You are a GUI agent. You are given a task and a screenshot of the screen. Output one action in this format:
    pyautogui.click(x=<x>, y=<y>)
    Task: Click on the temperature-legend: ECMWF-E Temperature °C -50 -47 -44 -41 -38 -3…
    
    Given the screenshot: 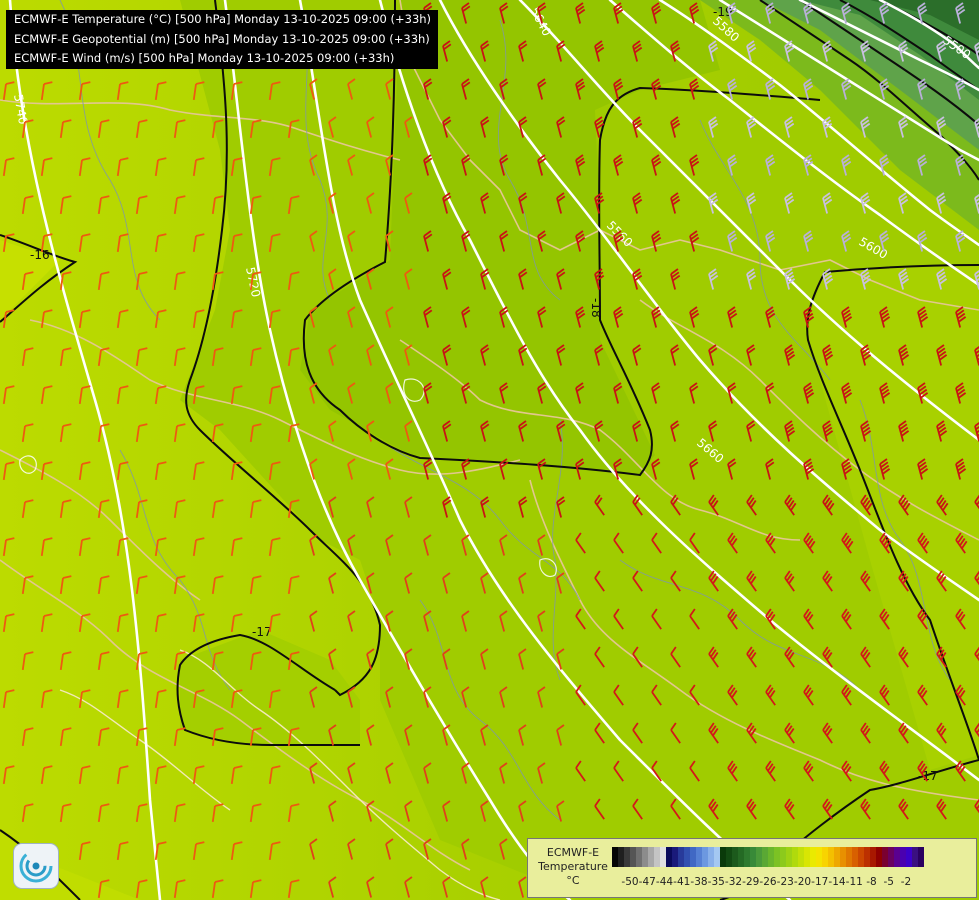 What is the action you would take?
    pyautogui.click(x=752, y=868)
    